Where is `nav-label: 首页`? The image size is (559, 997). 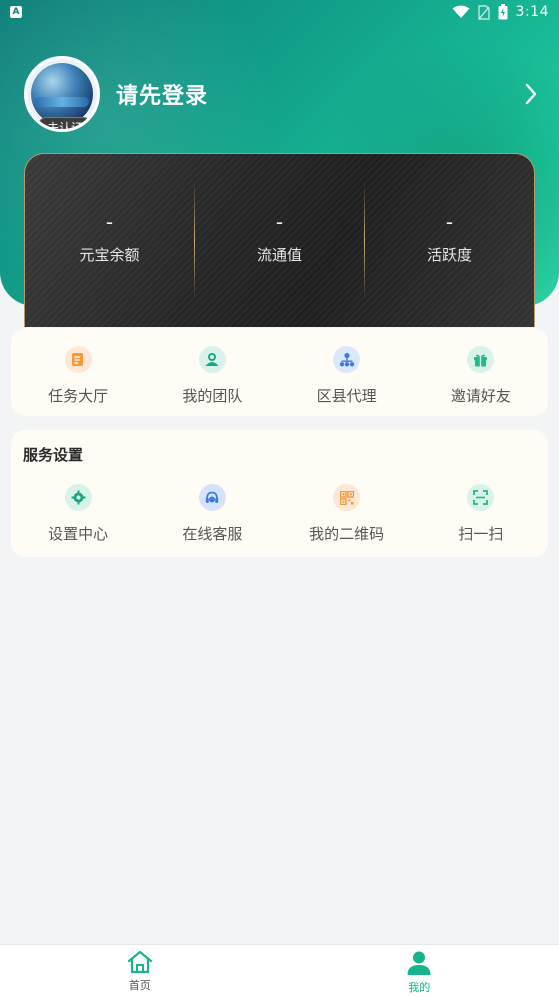
nav-label: 首页 is located at coordinates (139, 985).